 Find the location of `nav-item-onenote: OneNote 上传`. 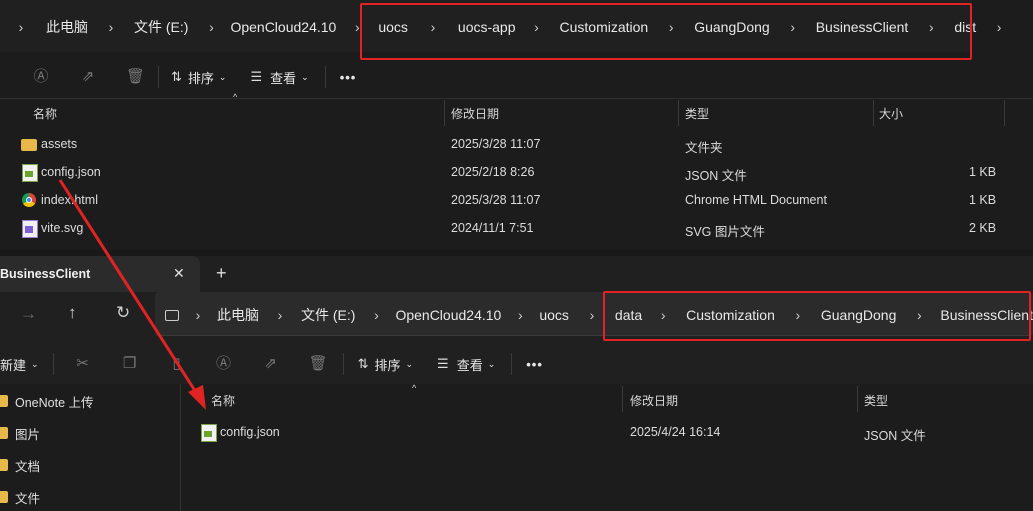

nav-item-onenote: OneNote 上传 is located at coordinates (47, 401).